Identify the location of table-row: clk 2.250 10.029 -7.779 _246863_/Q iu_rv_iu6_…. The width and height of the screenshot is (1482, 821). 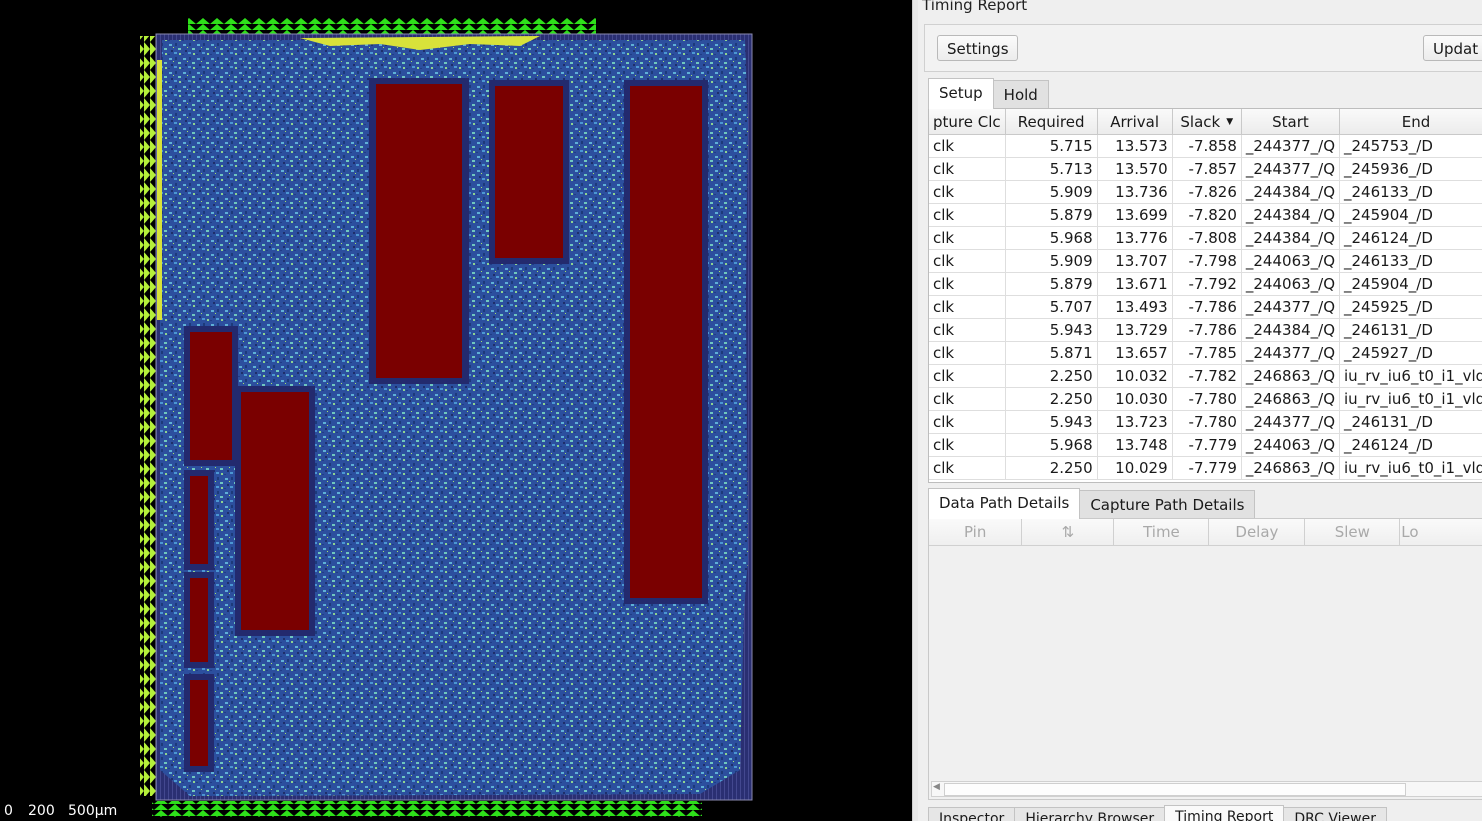
(1205, 468).